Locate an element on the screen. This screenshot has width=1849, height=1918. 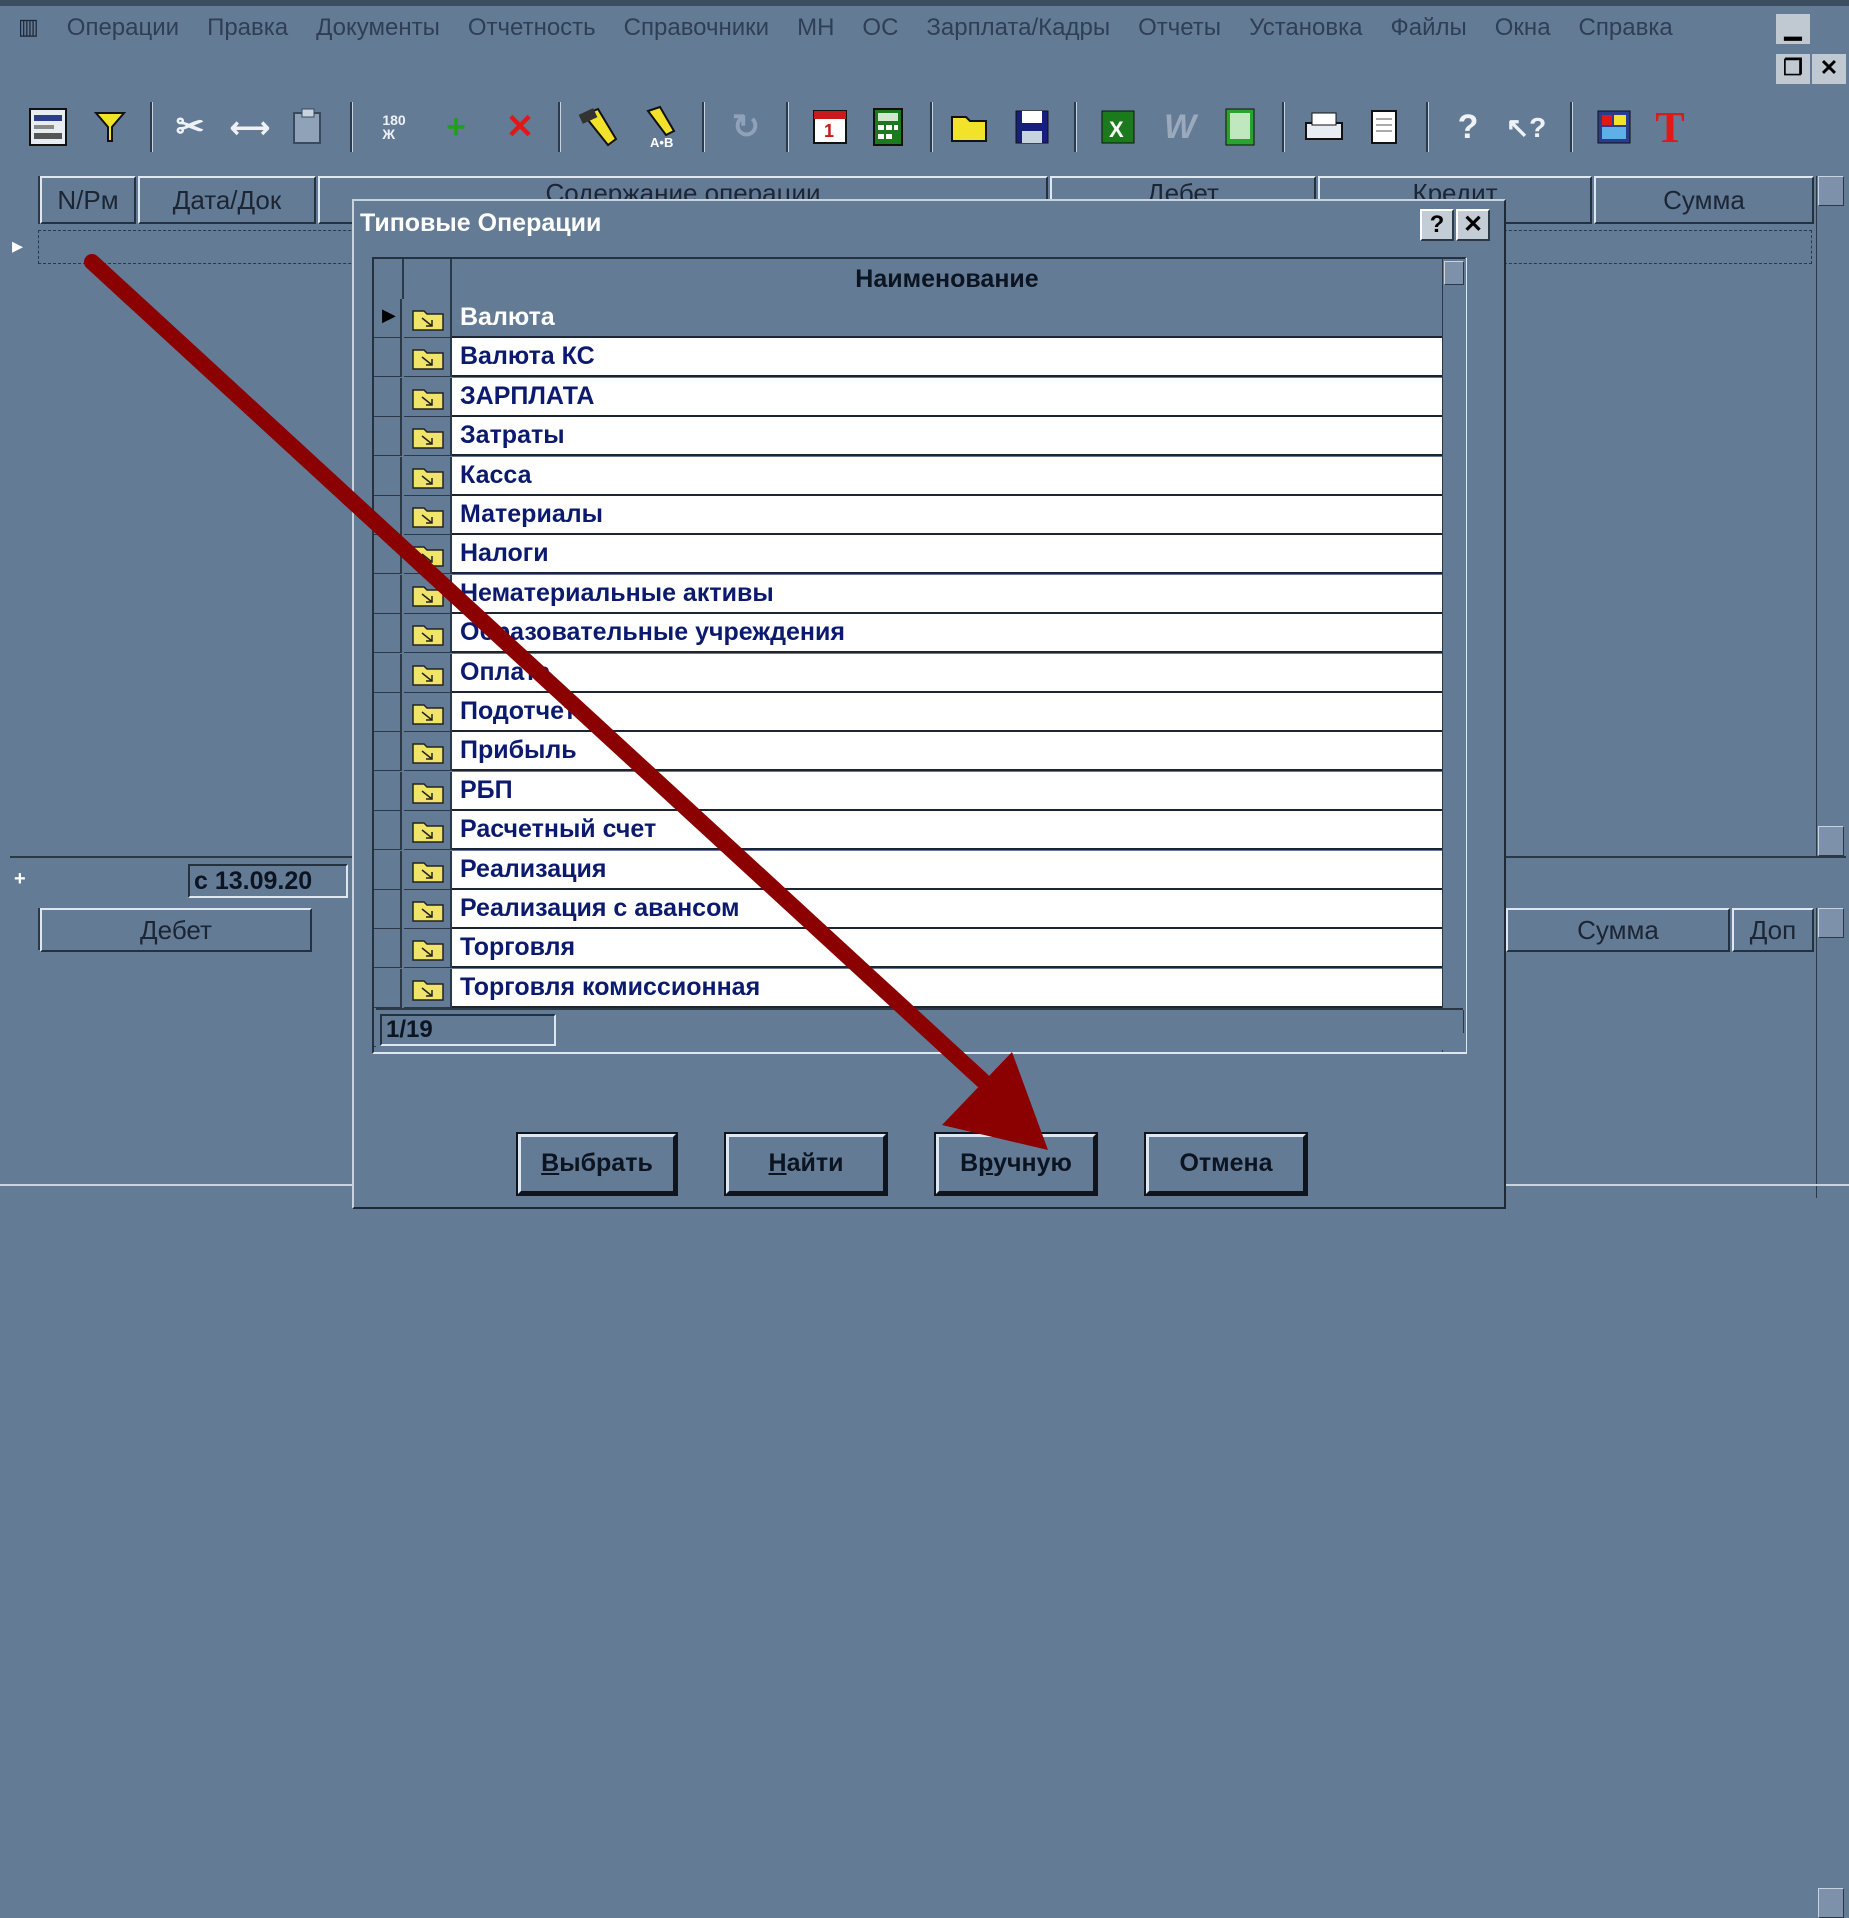
app-menu-icon: ▥ is located at coordinates (28, 28).